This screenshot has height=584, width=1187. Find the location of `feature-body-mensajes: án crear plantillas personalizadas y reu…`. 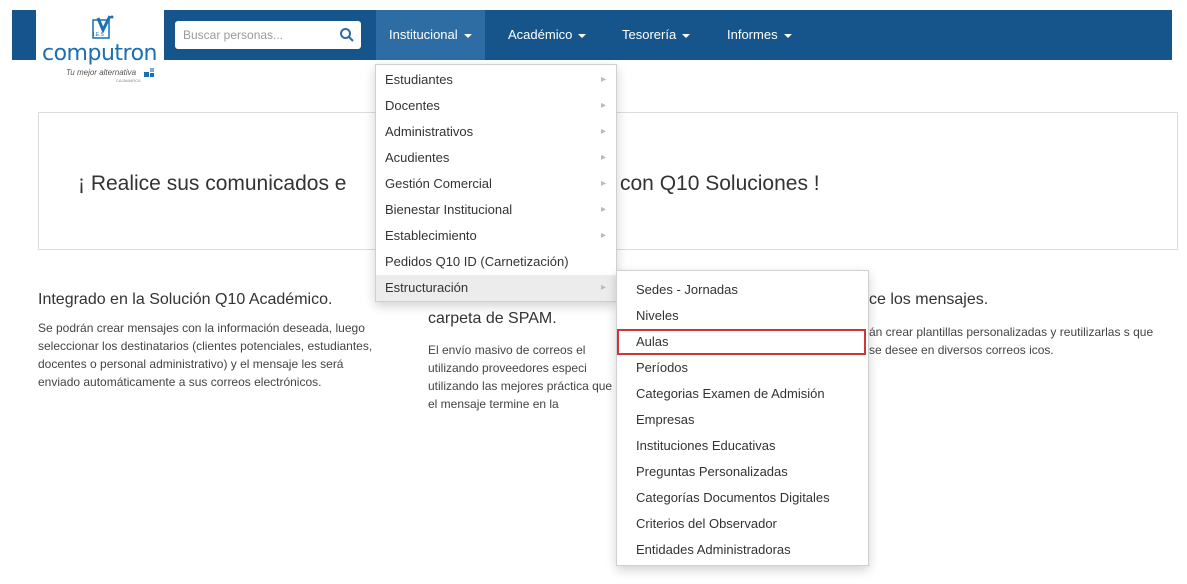

feature-body-mensajes: án crear plantillas personalizadas y reu… is located at coordinates (1011, 341).